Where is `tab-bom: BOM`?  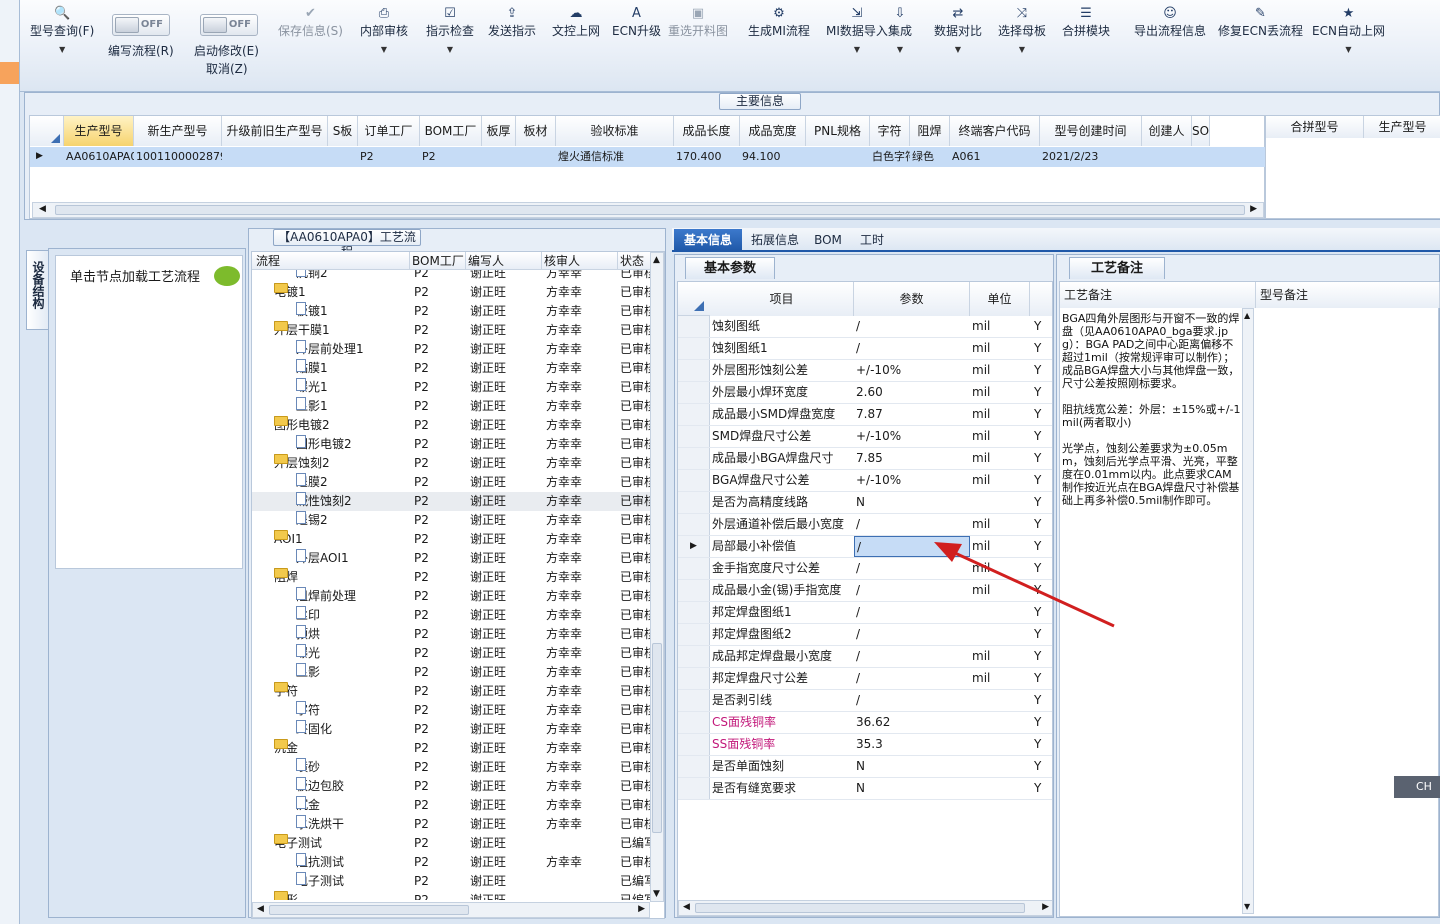
tab-bom: BOM is located at coordinates (828, 240).